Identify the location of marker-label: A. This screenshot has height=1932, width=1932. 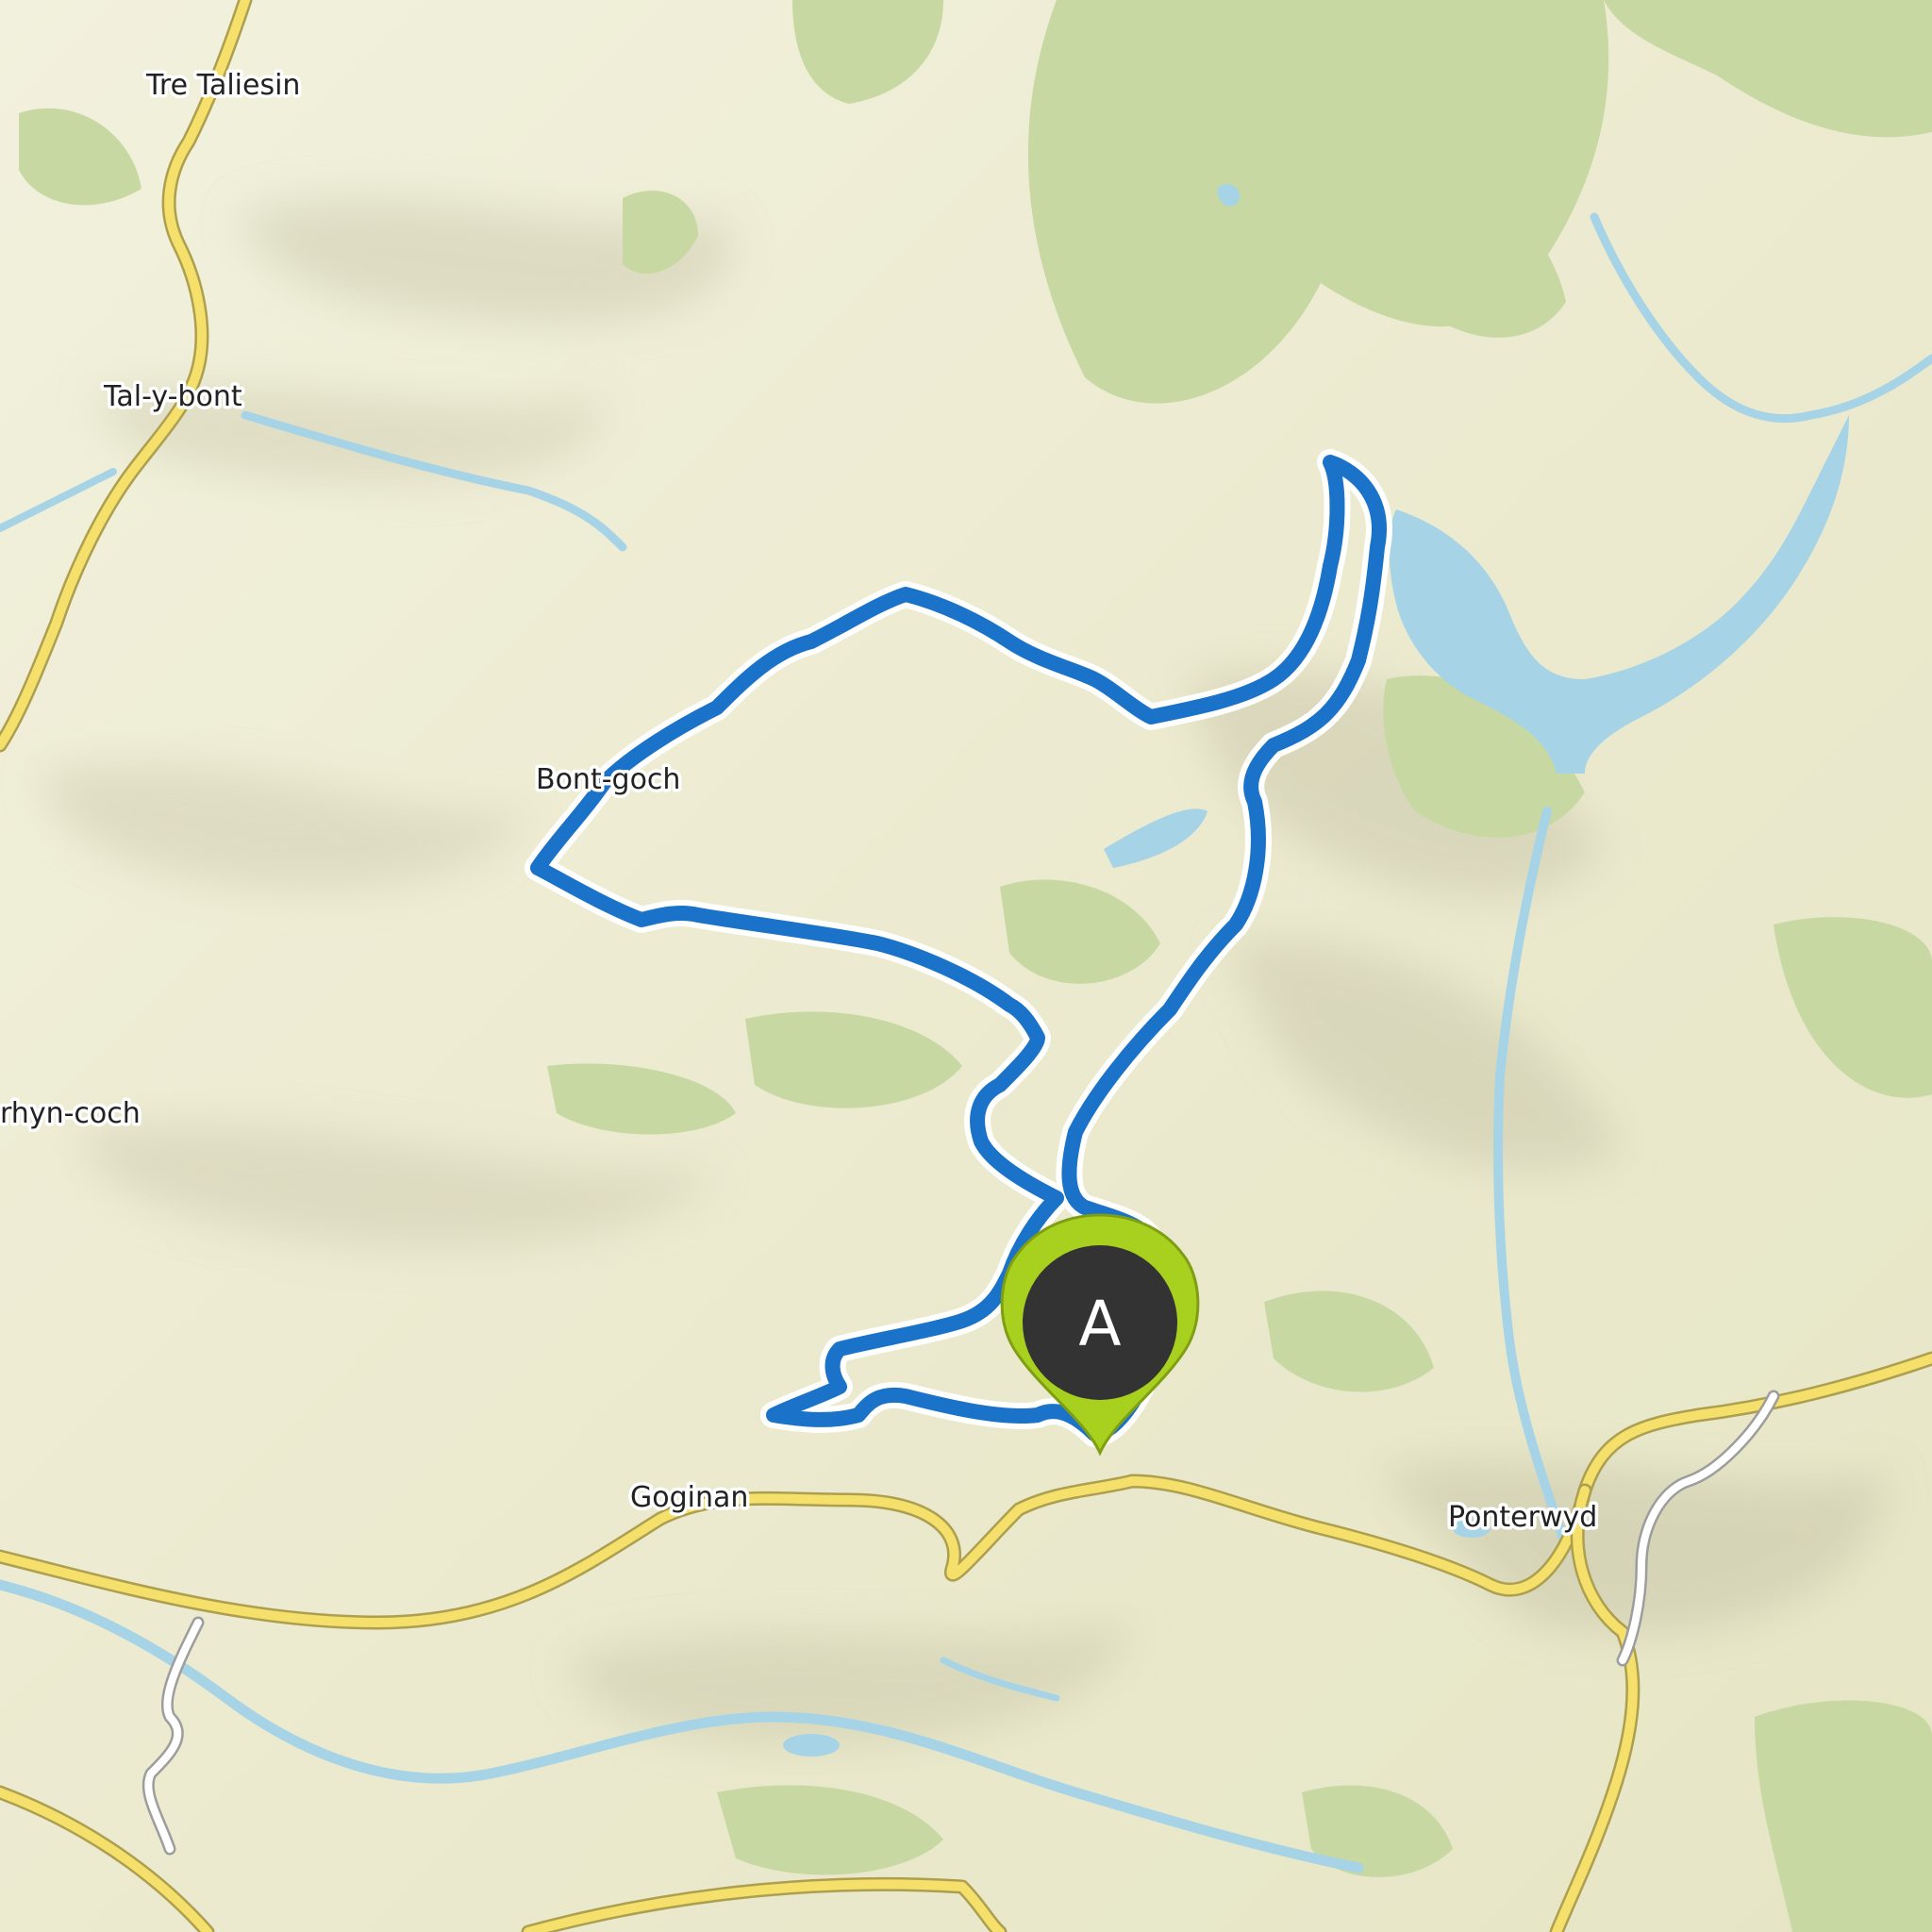
(1099, 1324).